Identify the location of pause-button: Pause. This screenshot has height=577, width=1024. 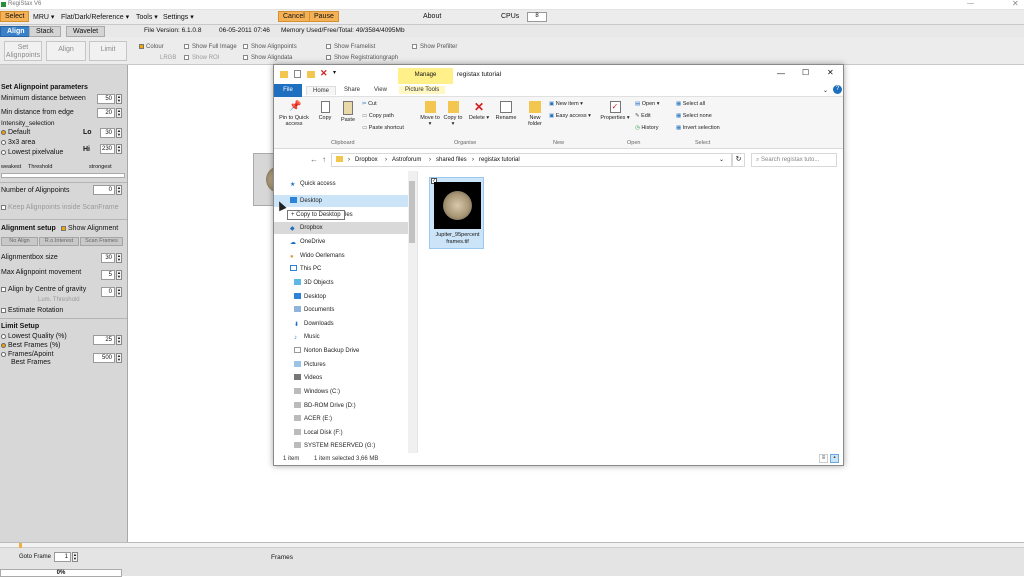
(324, 16).